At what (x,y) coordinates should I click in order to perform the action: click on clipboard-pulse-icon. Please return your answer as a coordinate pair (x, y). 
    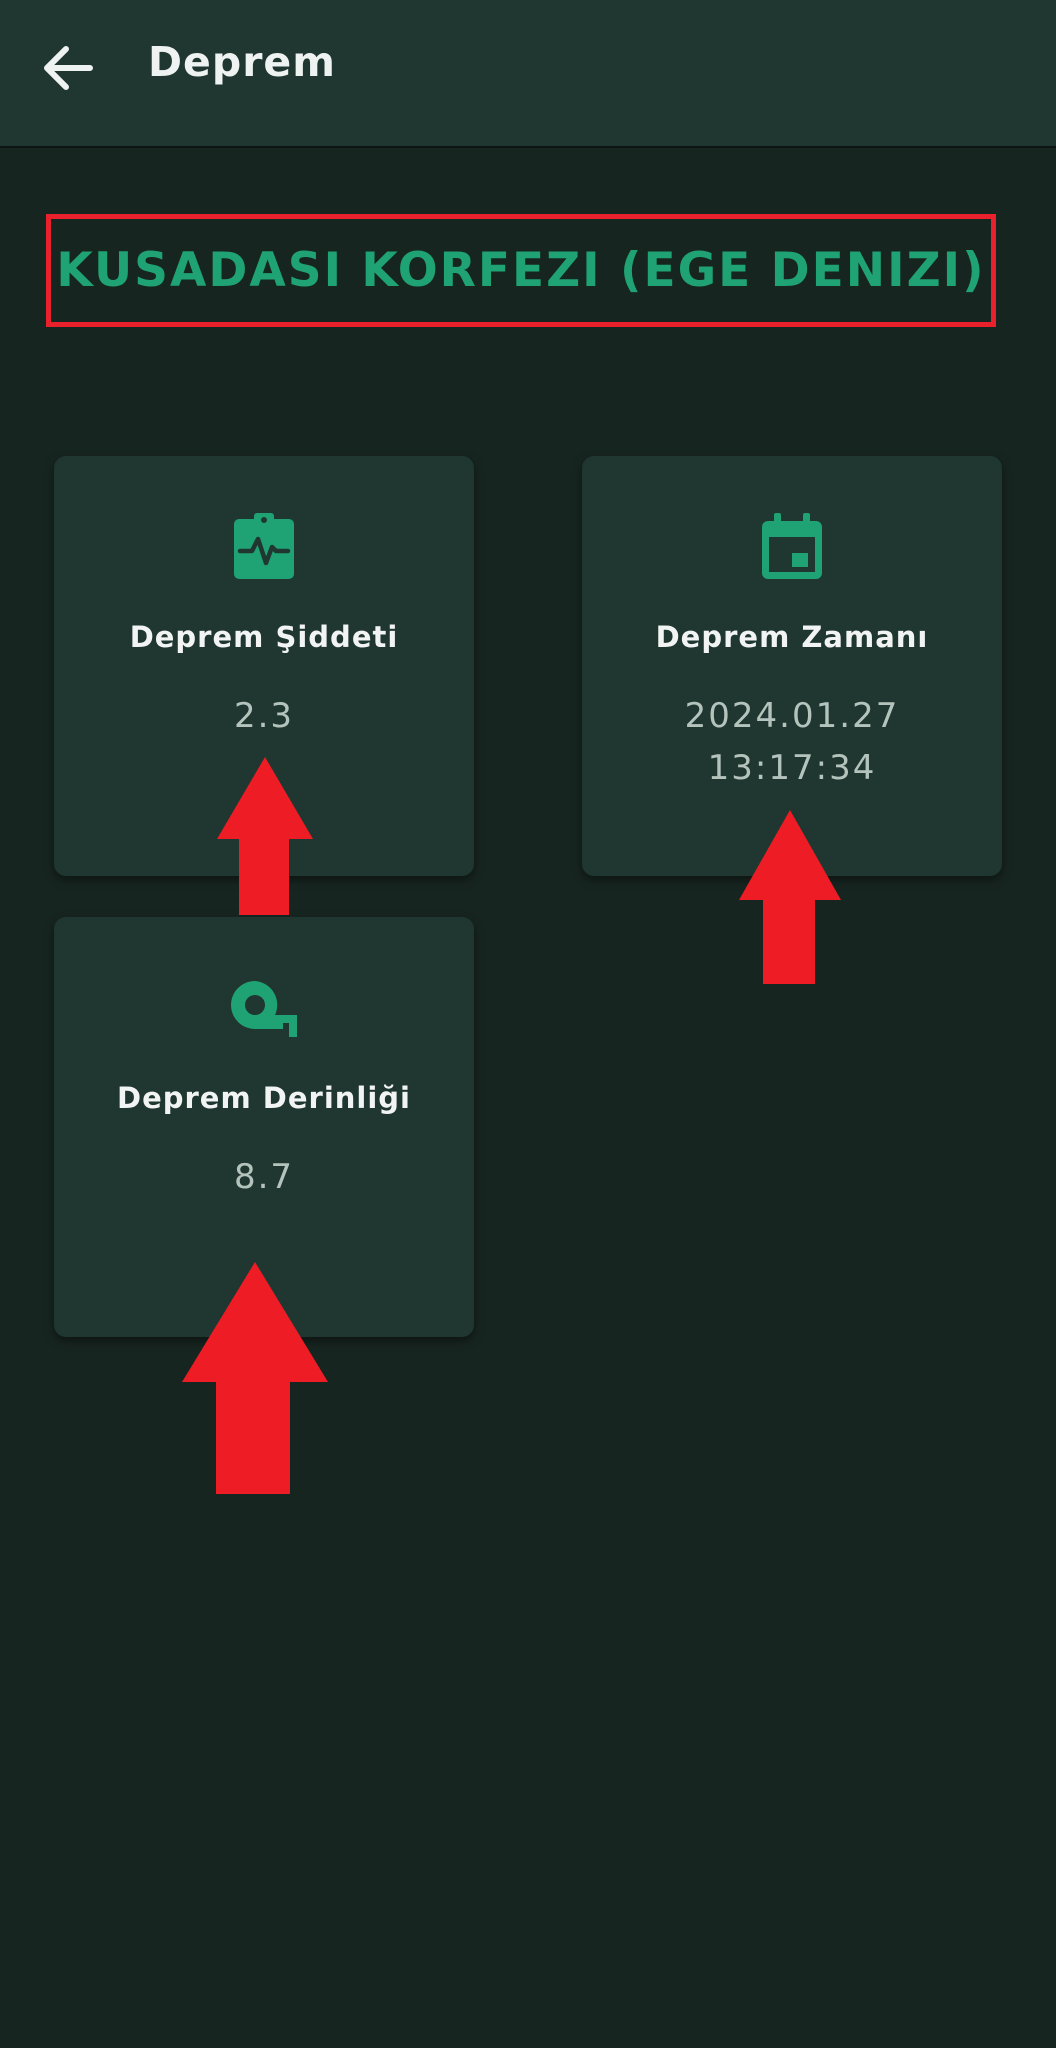
    Looking at the image, I should click on (264, 546).